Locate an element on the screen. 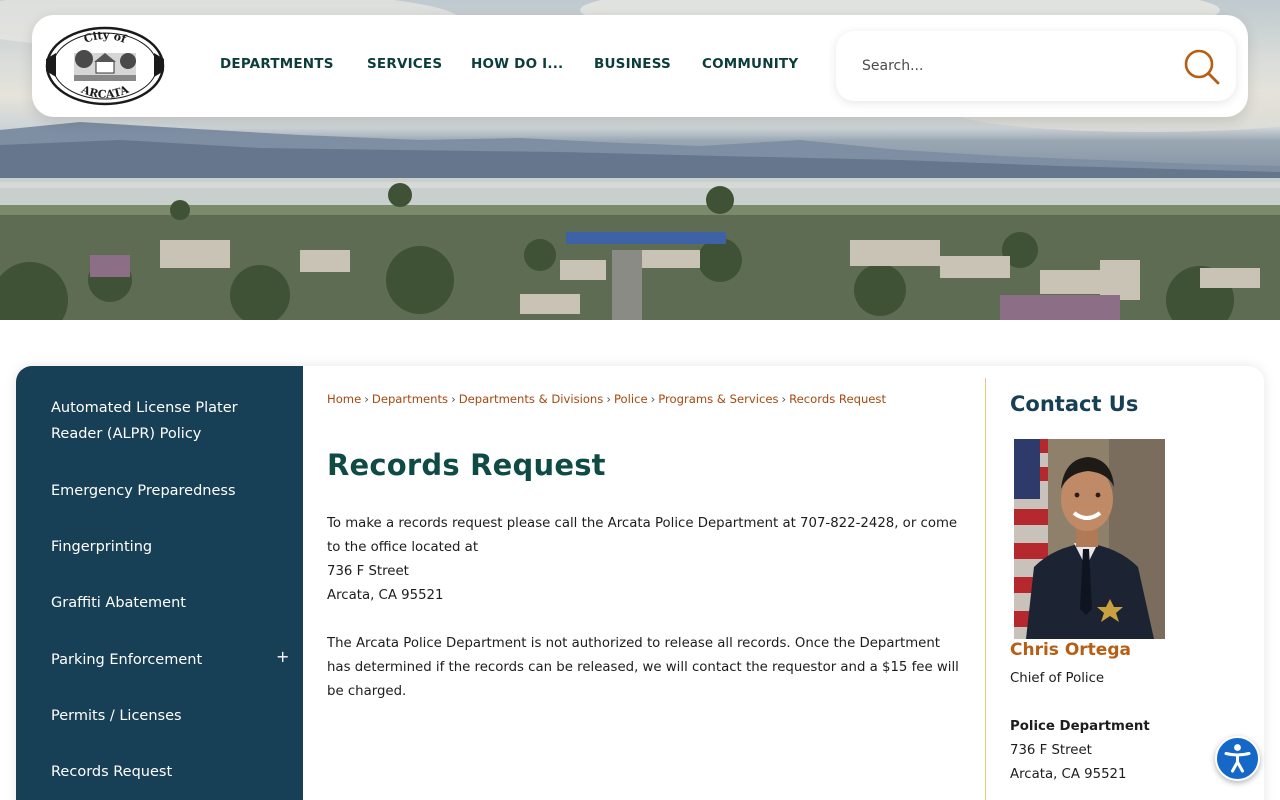 This screenshot has height=800, width=1280. search-icon is located at coordinates (1202, 67).